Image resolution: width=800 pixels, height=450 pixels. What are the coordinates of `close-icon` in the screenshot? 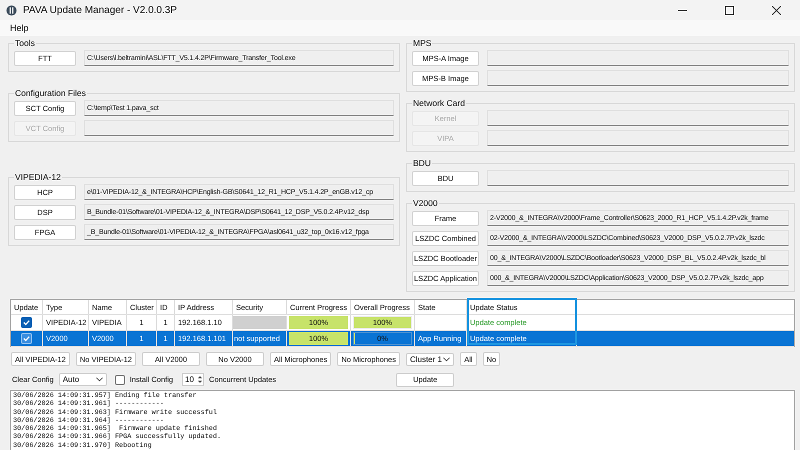 It's located at (776, 10).